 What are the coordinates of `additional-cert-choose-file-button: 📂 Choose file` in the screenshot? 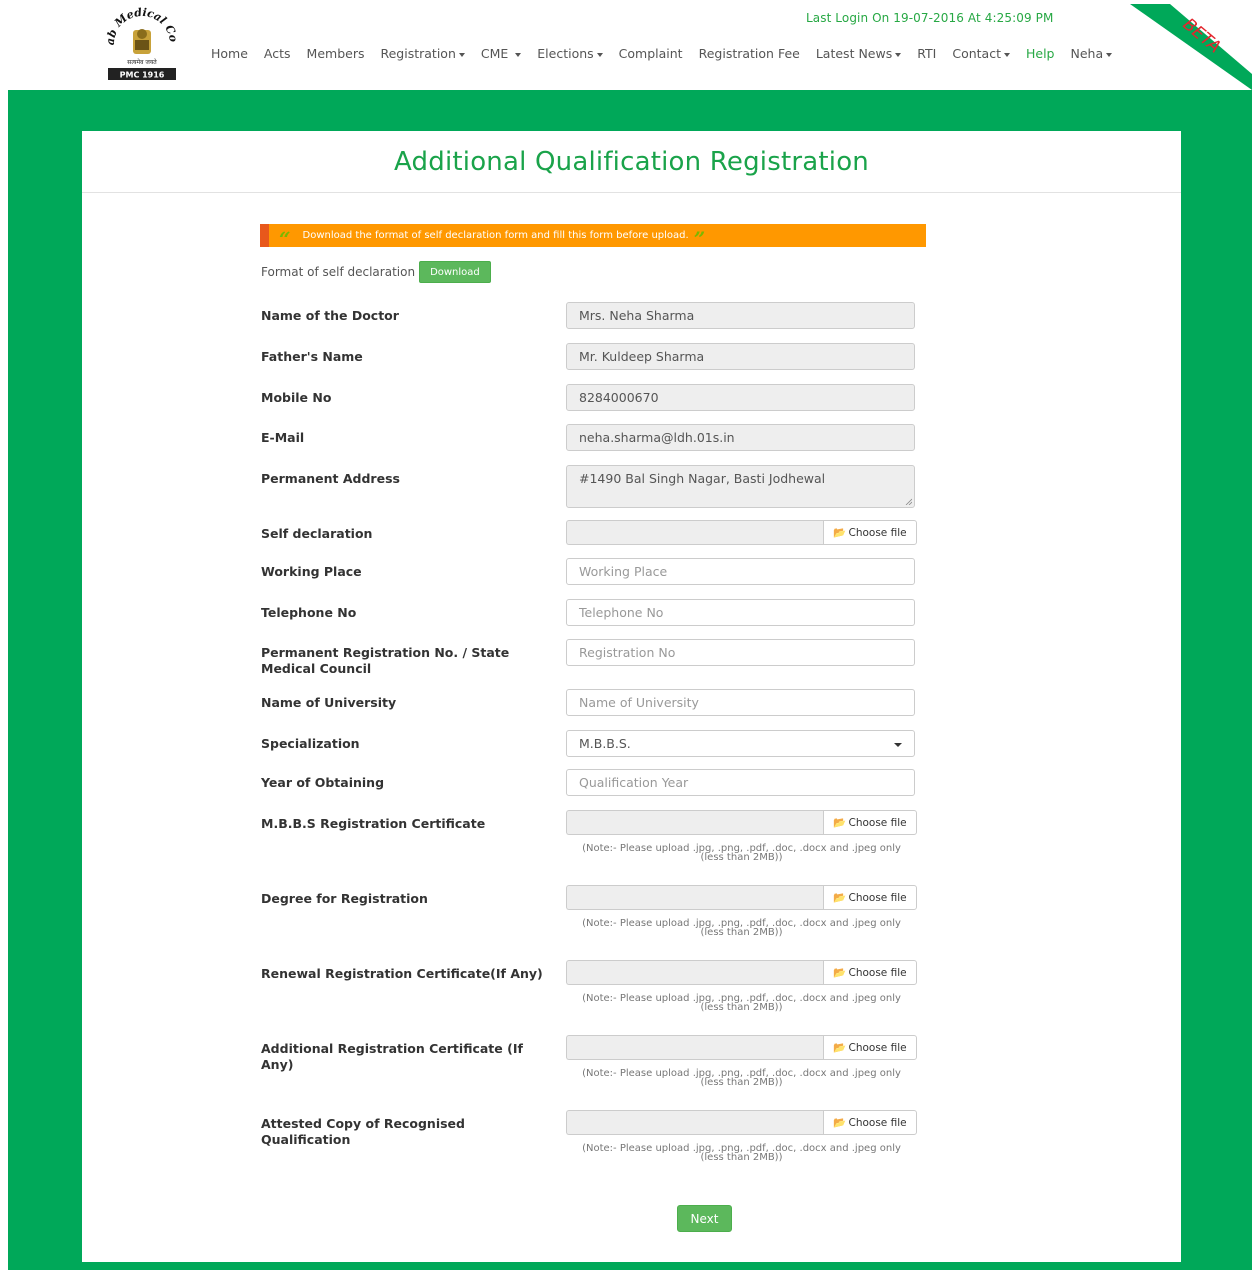 It's located at (870, 1047).